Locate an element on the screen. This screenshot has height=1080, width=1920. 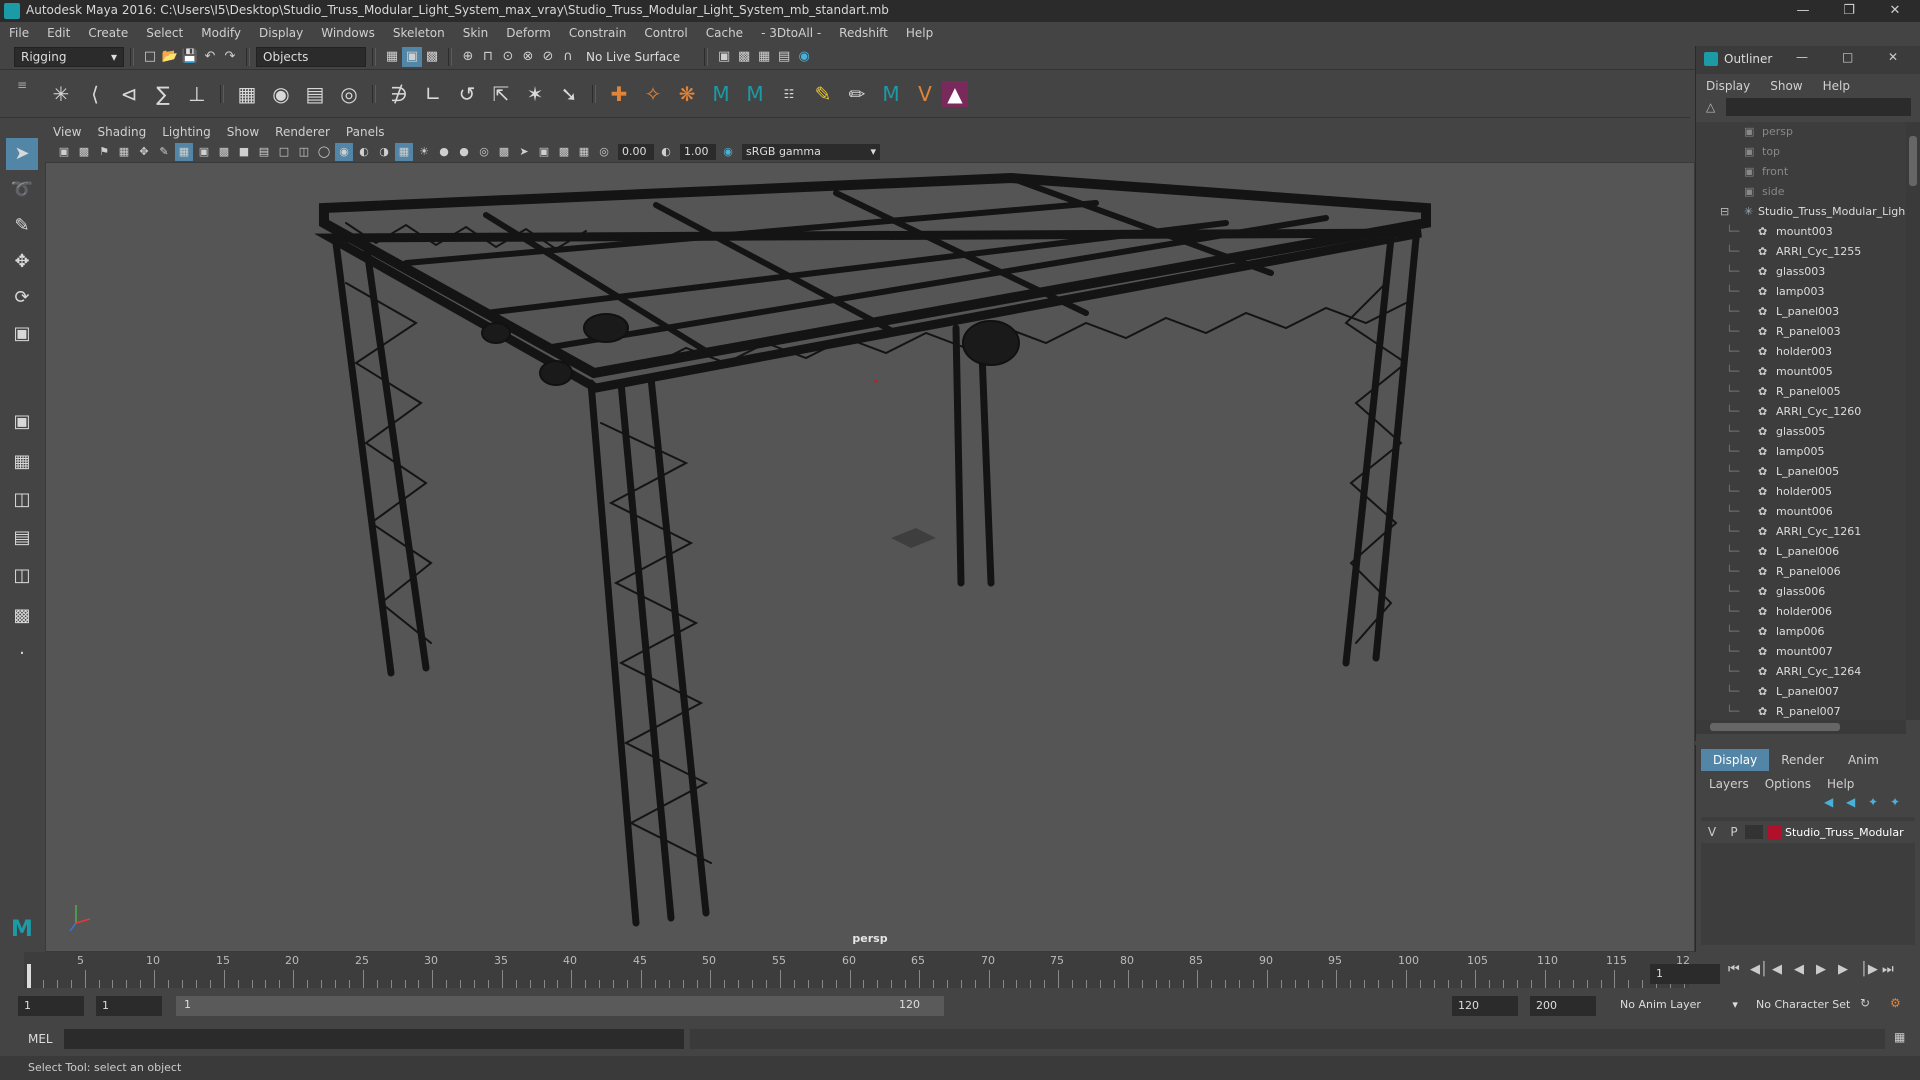
tab-display: Display is located at coordinates (1735, 760).